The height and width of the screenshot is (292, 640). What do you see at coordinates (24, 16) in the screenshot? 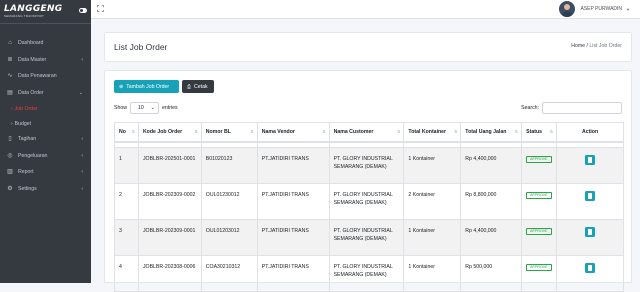
I see `brand-tagline: SEMARANG TRANSPORT` at bounding box center [24, 16].